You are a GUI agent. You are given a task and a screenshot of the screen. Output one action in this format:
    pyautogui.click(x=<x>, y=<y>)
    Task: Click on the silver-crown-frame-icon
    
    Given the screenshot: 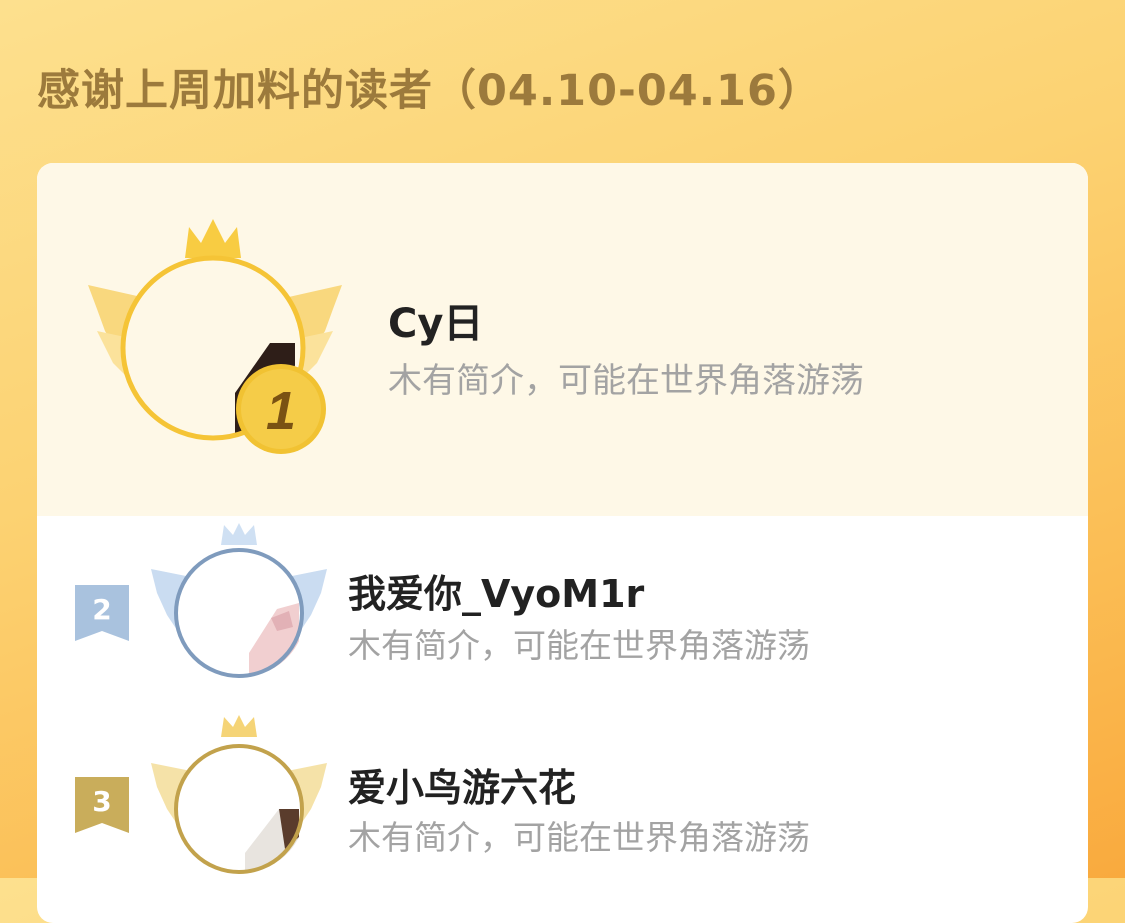 What is the action you would take?
    pyautogui.click(x=239, y=600)
    